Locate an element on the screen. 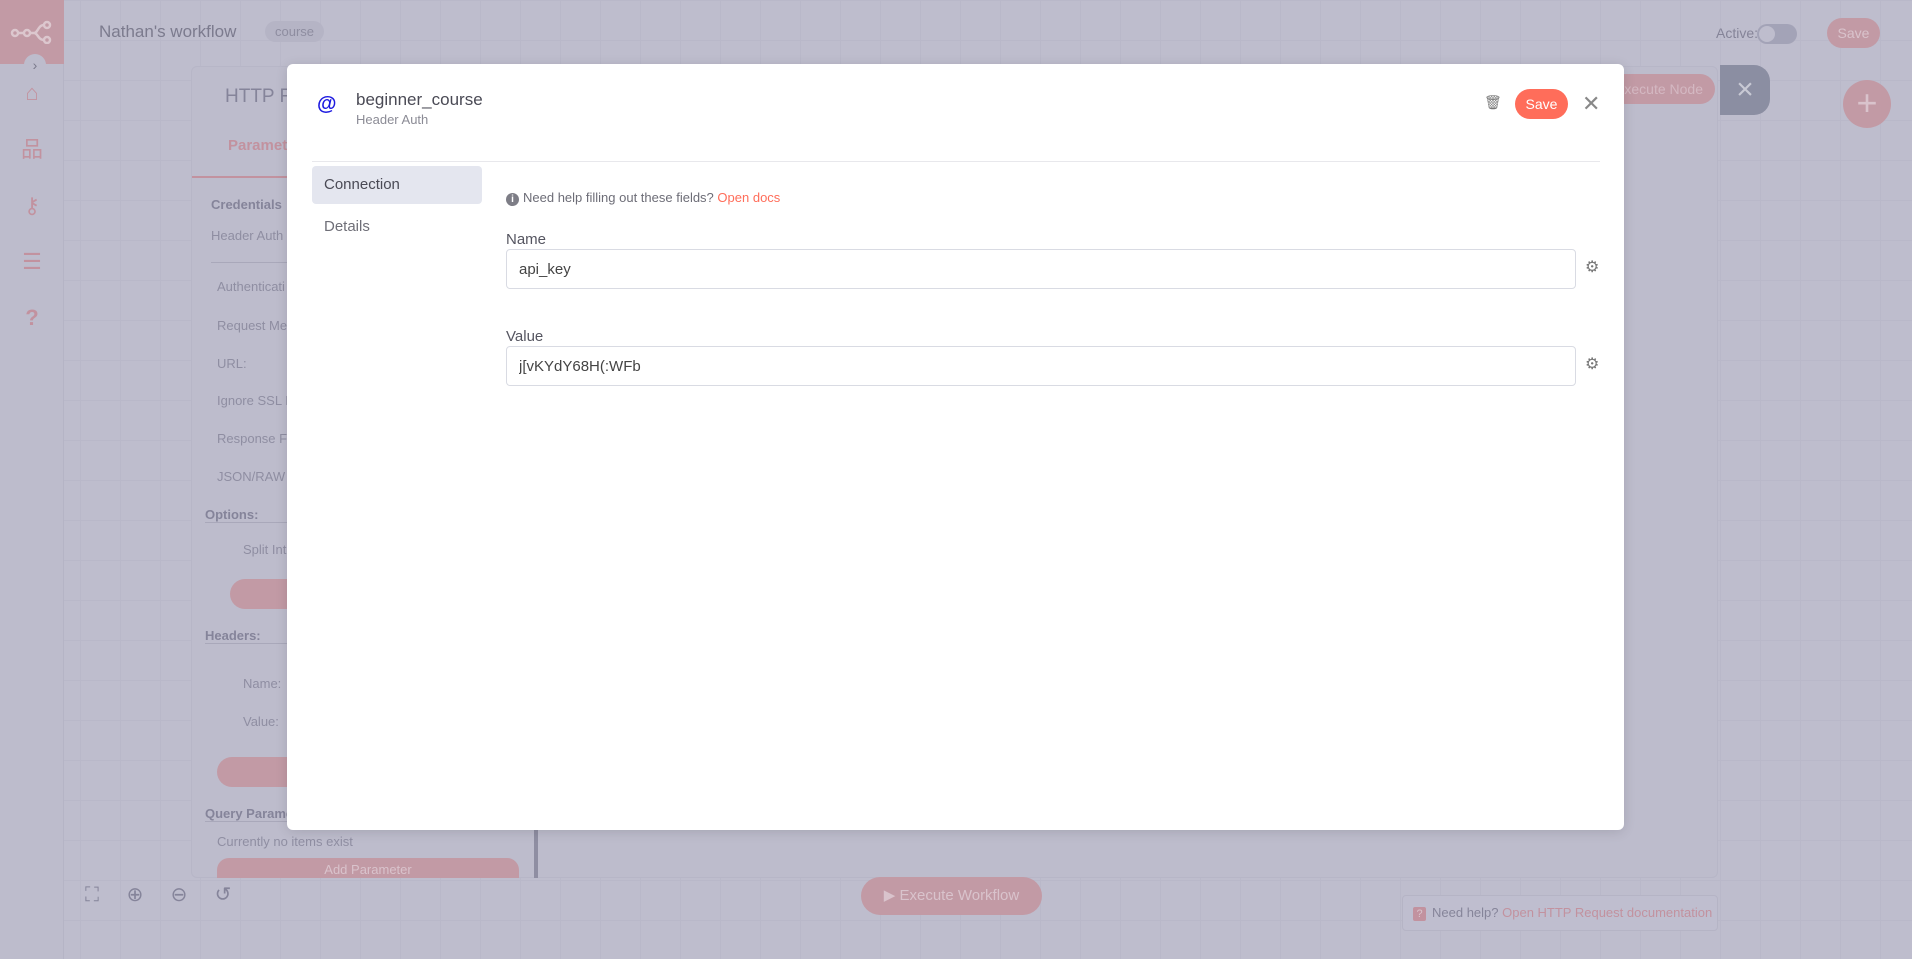 The width and height of the screenshot is (1912, 959). field-request-method: Request Me is located at coordinates (252, 325).